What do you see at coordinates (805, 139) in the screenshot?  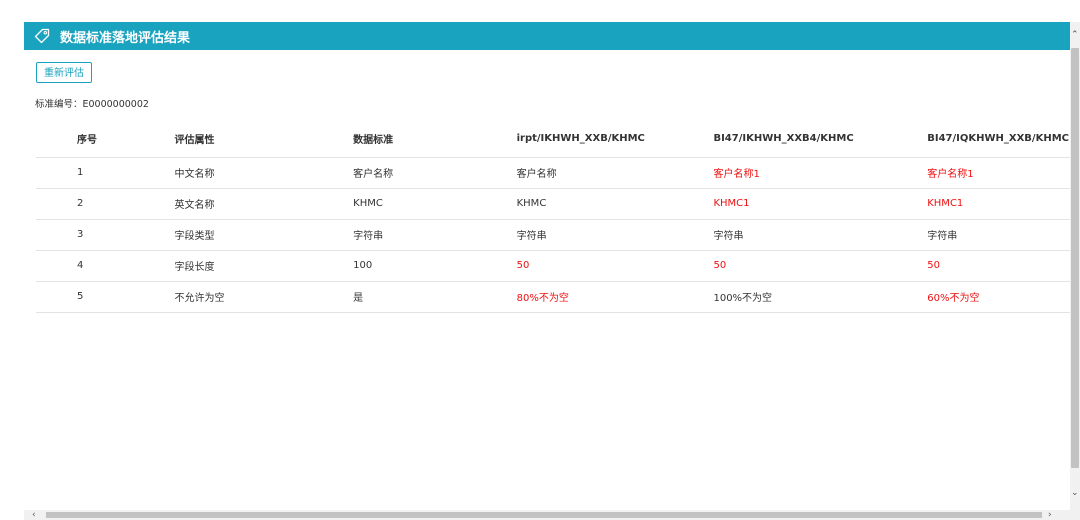 I see `column-header-field-2: BI47/IKHWH_XXB4/KHMC` at bounding box center [805, 139].